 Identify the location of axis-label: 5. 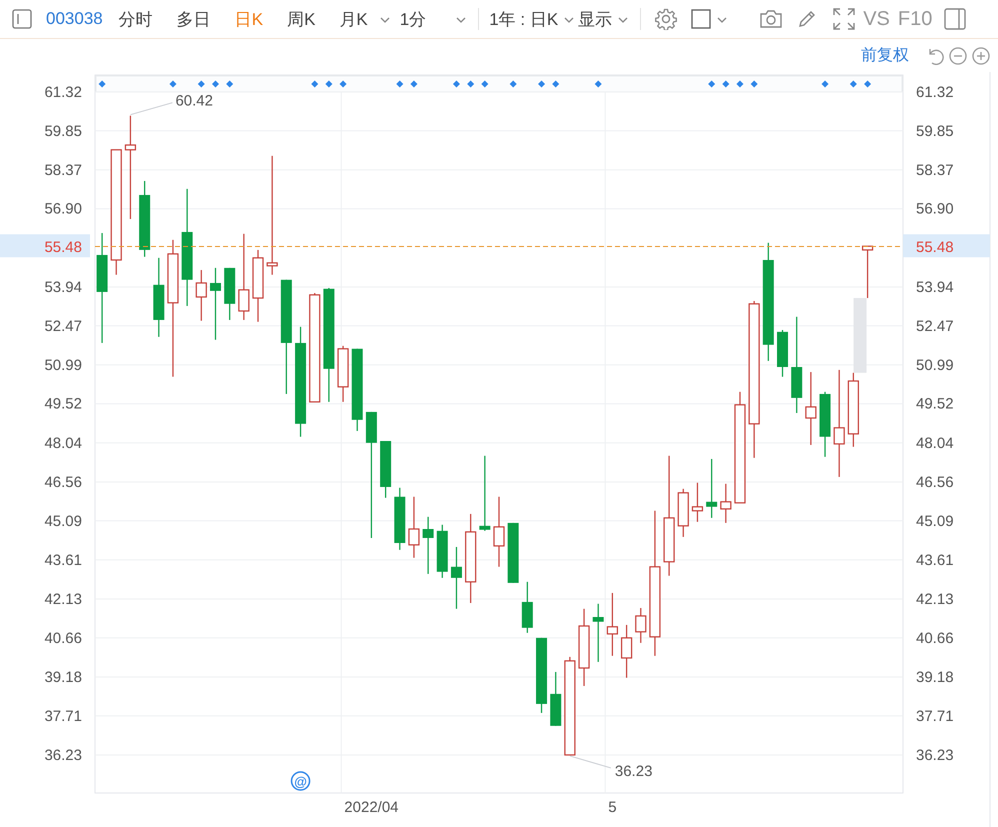
(612, 807).